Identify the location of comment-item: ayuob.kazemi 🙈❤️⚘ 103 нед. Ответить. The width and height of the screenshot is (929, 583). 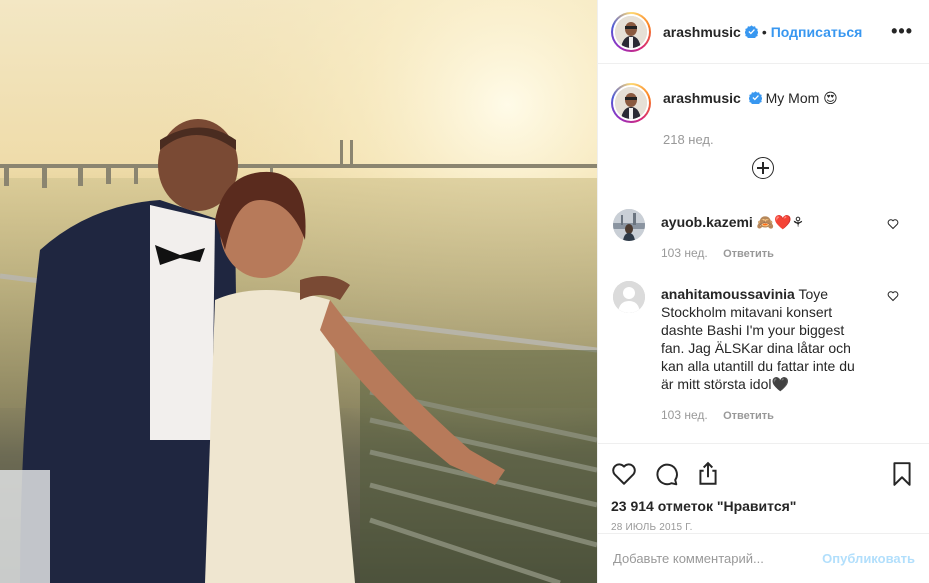
(763, 236).